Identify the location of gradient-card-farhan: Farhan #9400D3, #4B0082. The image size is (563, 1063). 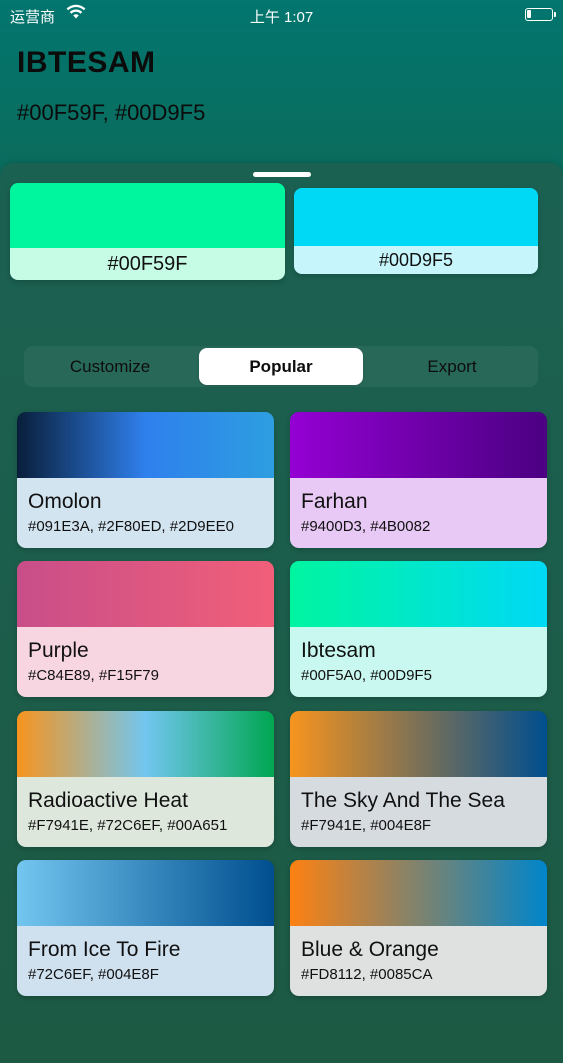
(418, 480).